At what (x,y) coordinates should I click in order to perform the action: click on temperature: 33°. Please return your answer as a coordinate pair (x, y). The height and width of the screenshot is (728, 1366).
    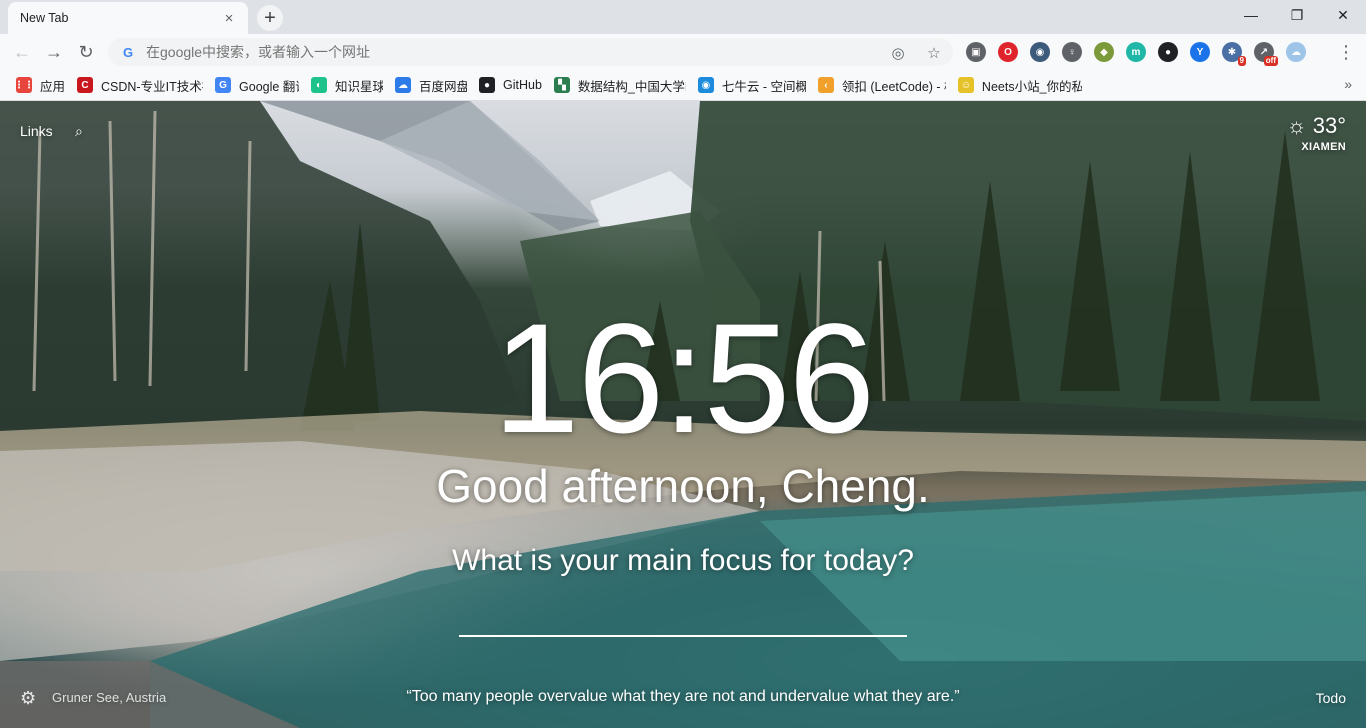
    Looking at the image, I should click on (1329, 125).